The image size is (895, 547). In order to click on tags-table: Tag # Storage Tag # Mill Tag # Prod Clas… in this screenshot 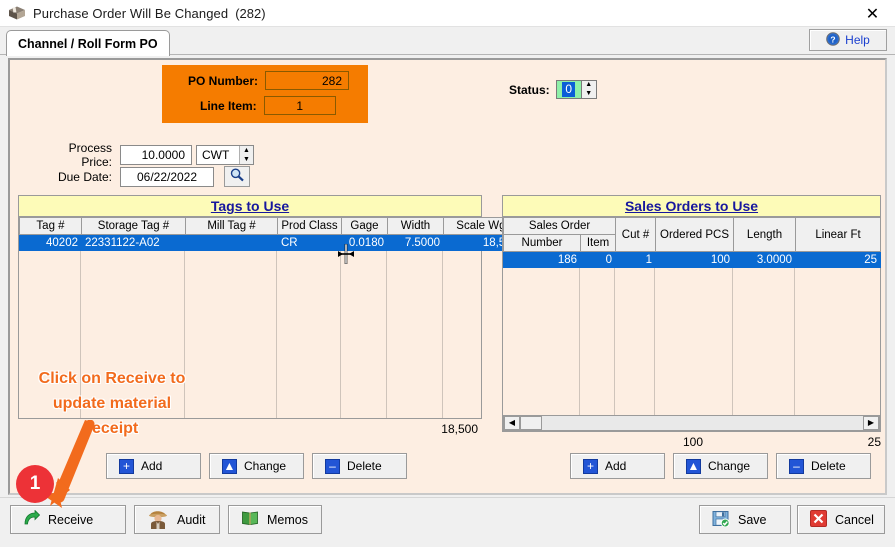, I will do `click(270, 234)`.